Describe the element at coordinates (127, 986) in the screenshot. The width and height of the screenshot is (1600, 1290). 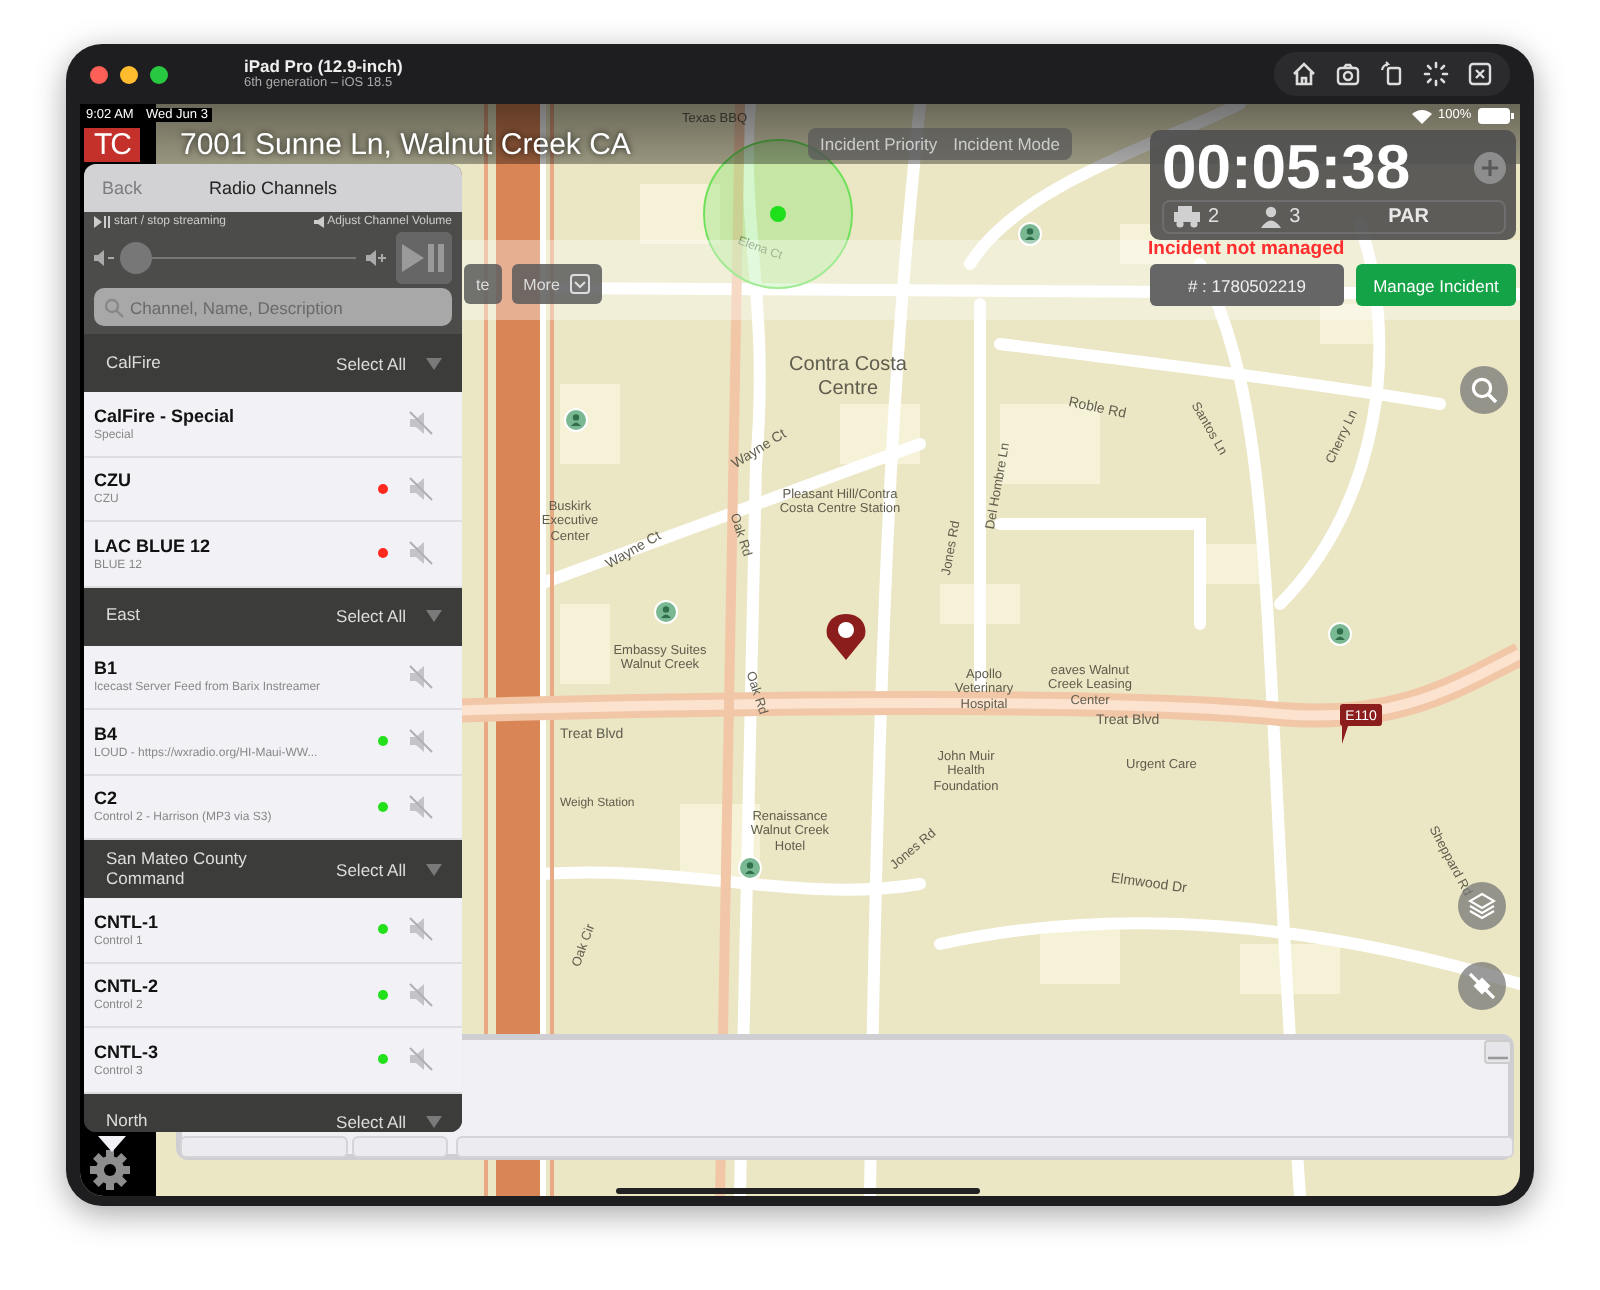
I see `channel-name: CNTL-2` at that location.